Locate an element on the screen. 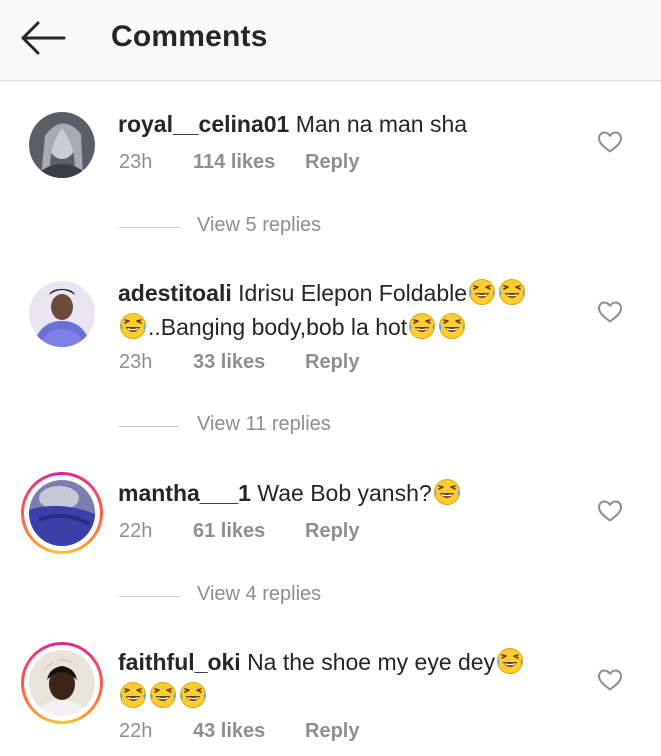  page-title: Comments is located at coordinates (189, 36).